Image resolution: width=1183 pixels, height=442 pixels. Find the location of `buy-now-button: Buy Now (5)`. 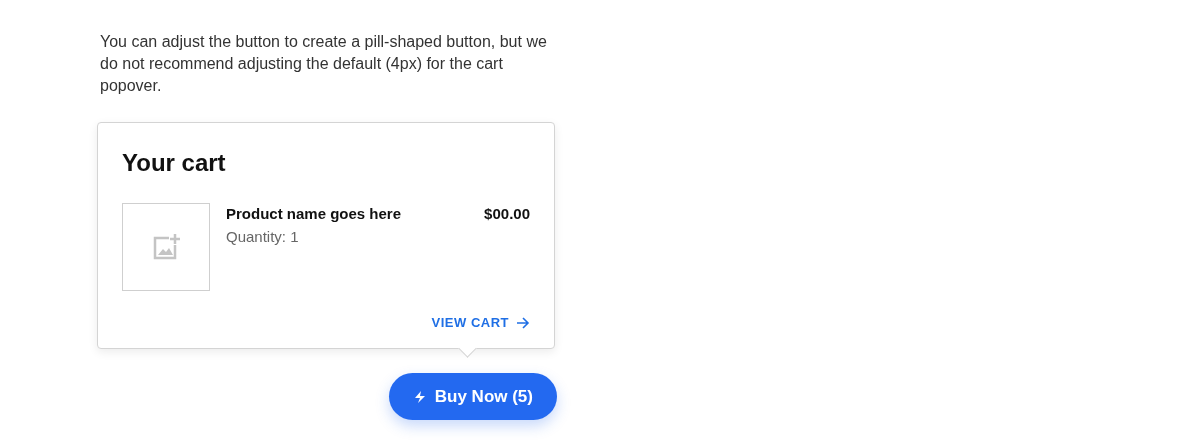

buy-now-button: Buy Now (5) is located at coordinates (472, 396).